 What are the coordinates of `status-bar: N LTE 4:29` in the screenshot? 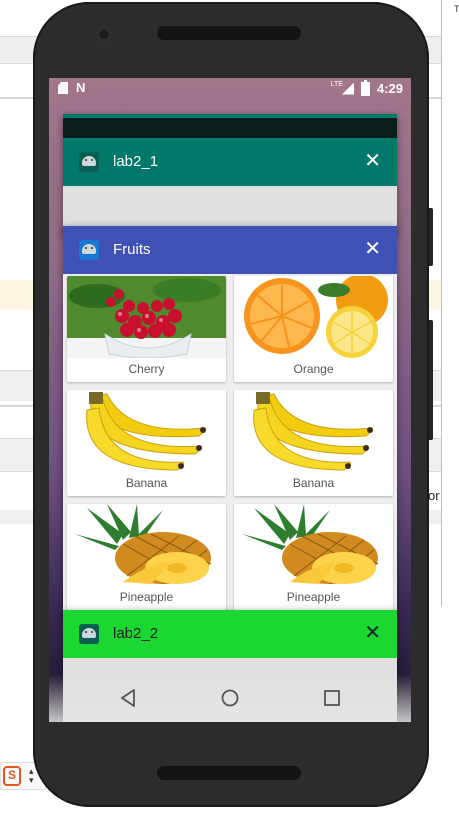 It's located at (230, 89).